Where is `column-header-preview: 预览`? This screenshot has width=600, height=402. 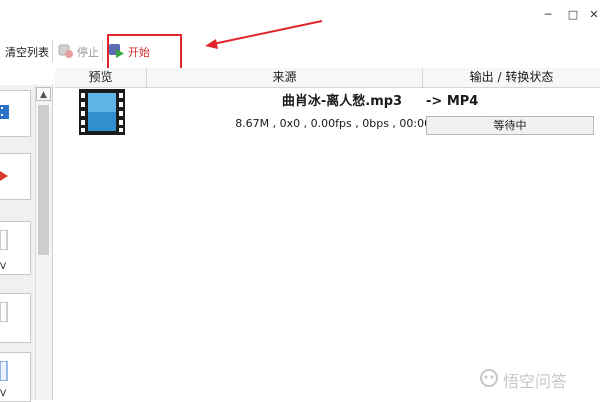
column-header-preview: 预览 is located at coordinates (101, 77).